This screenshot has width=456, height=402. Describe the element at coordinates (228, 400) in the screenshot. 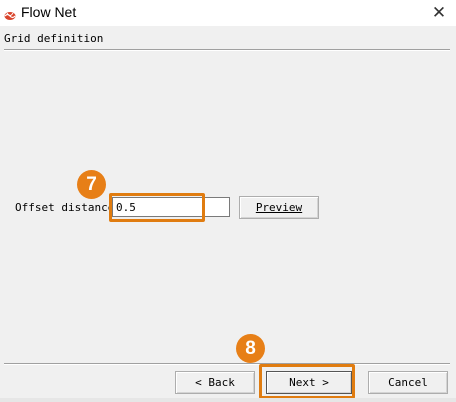

I see `window-bottom-edge` at that location.